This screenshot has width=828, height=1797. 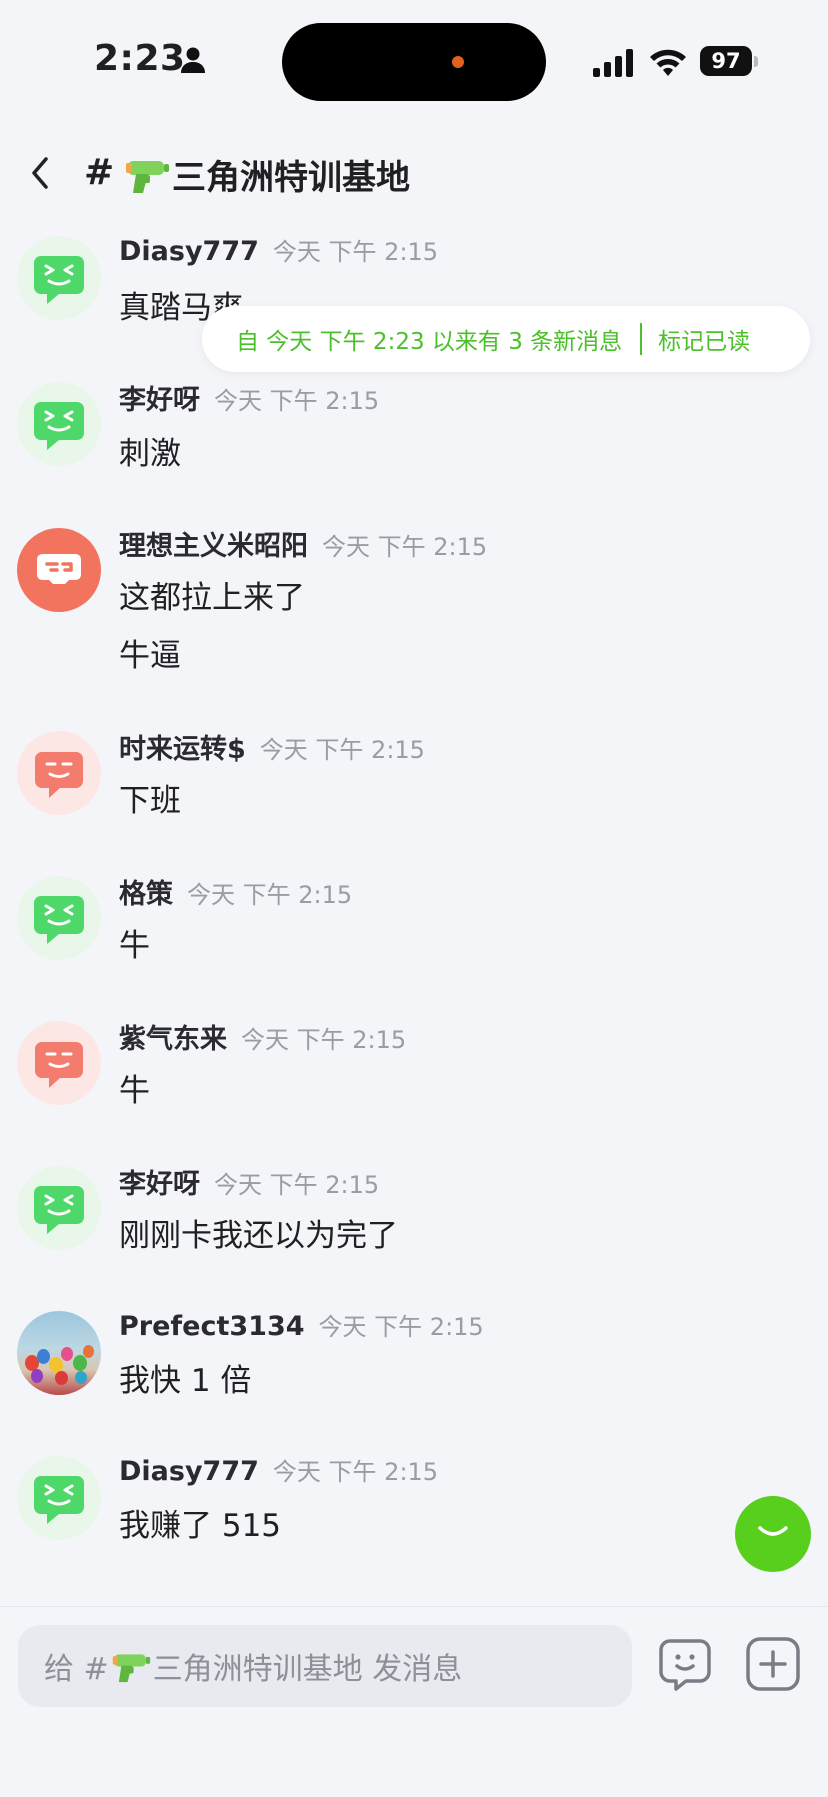 I want to click on channel-header: # 三角洲特训基地, so click(x=414, y=171).